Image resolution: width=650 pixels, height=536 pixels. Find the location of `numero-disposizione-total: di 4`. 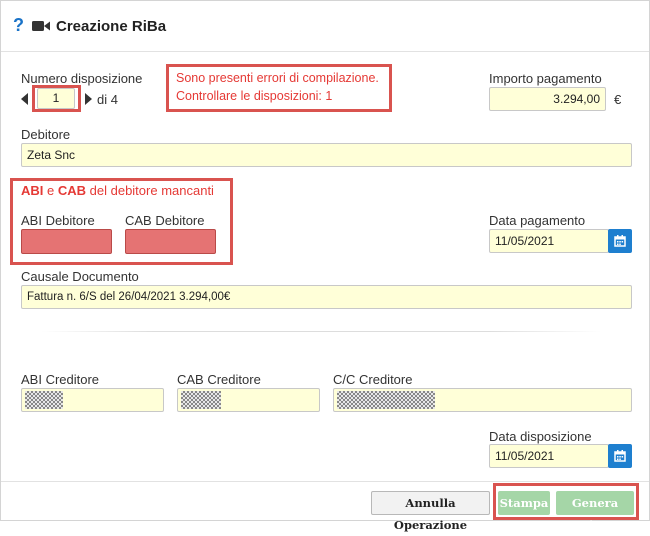

numero-disposizione-total: di 4 is located at coordinates (107, 99).